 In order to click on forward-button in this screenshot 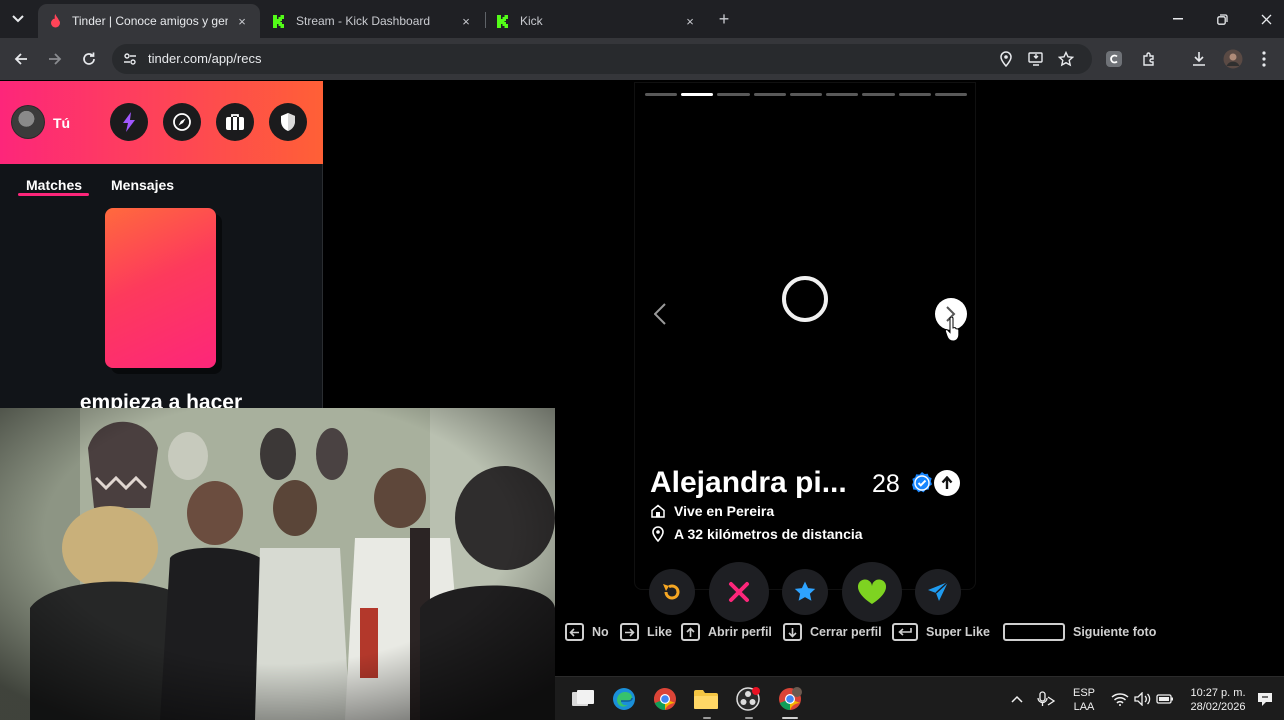, I will do `click(55, 59)`.